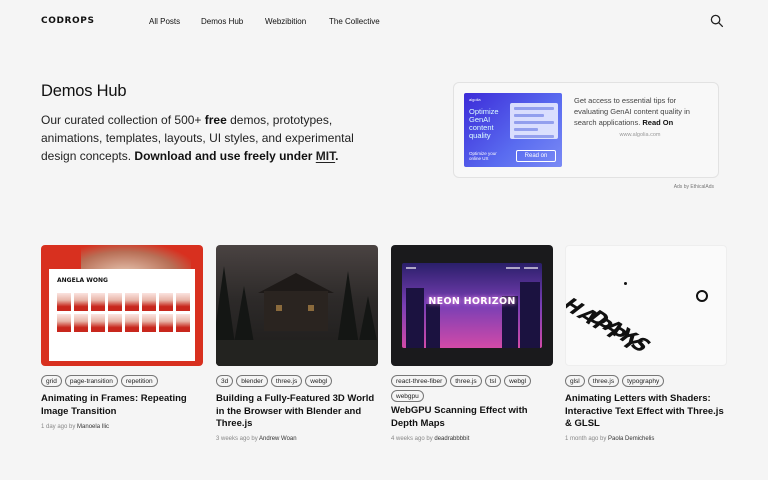  I want to click on demo-thumbnail: ANGELA WONG, so click(122, 305).